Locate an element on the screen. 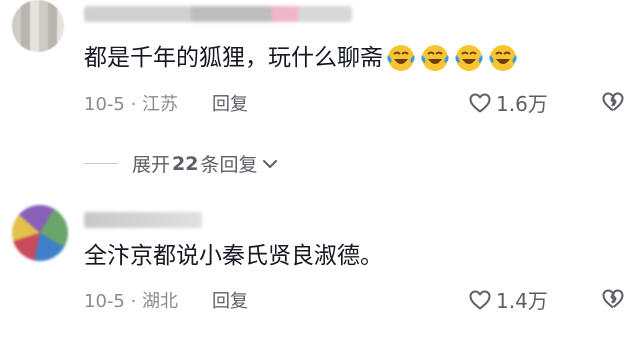 The height and width of the screenshot is (342, 643). comment-body: 都是千年的狐狸，玩什么聊斋 is located at coordinates (233, 58).